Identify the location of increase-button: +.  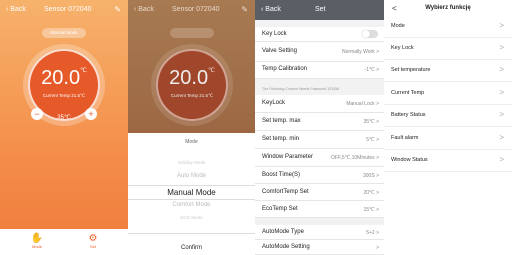
(91, 114).